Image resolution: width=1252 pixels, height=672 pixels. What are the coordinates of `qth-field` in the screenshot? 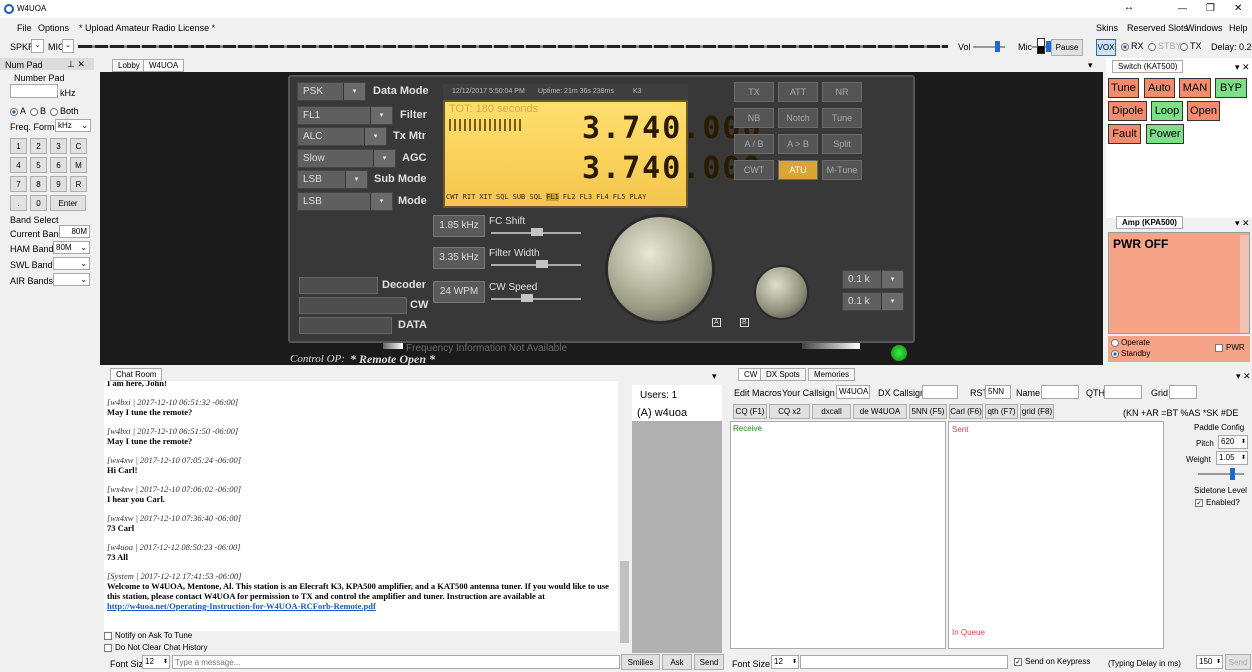 It's located at (1123, 392).